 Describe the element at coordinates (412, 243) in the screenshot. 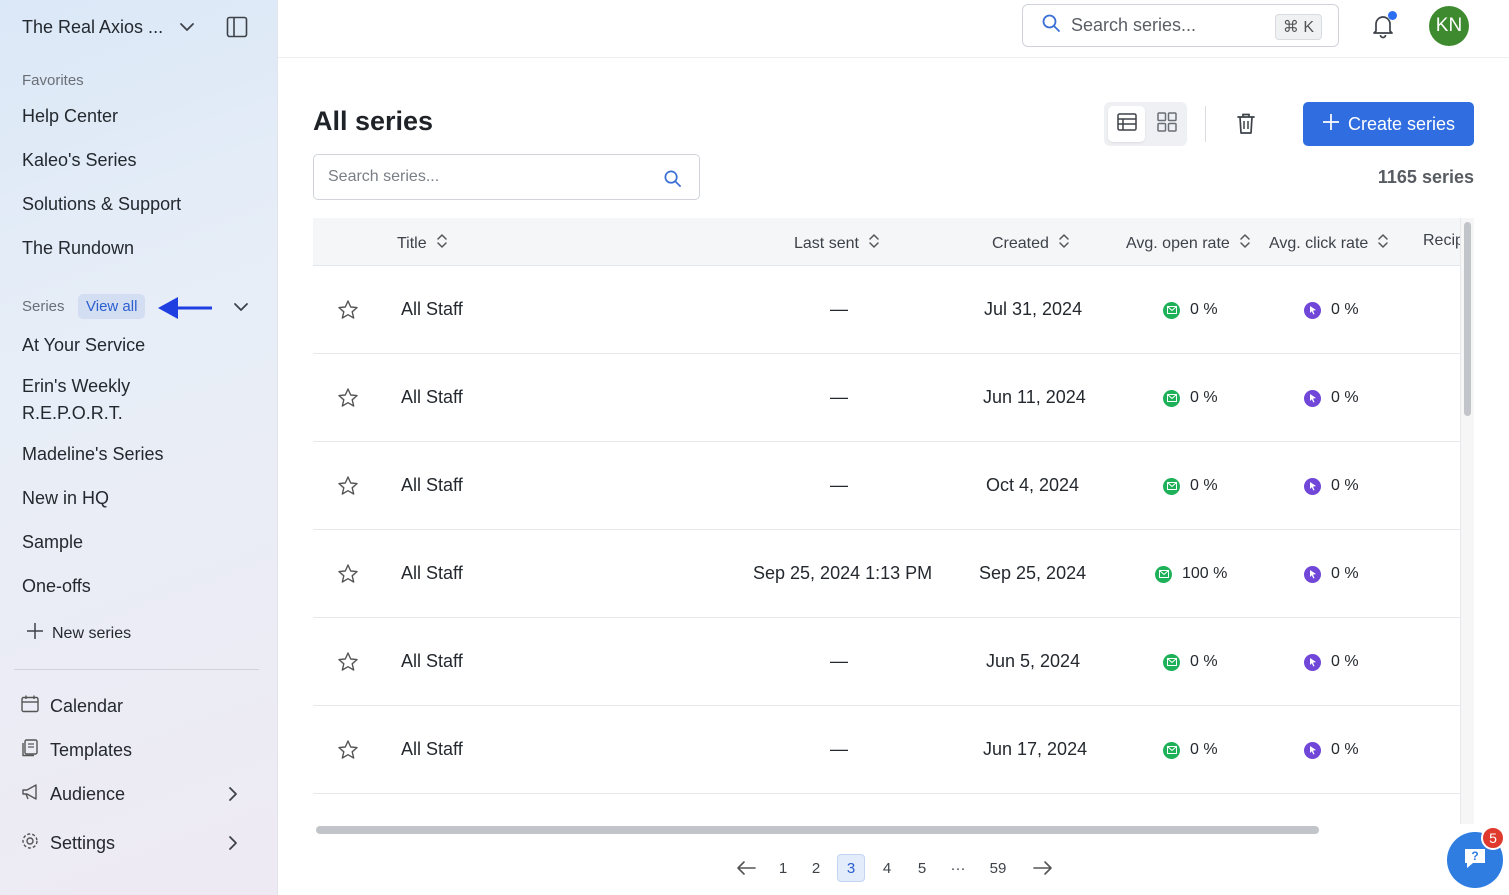

I see `column-title-label: Title` at that location.